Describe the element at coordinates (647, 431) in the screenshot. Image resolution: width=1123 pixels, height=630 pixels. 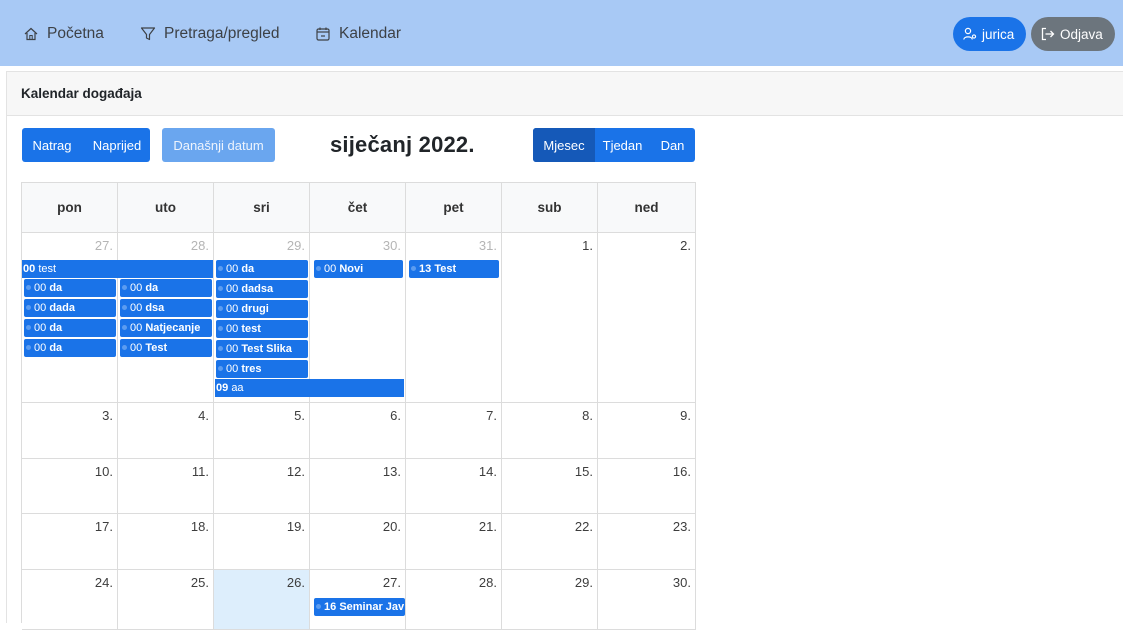
I see `day-cell: 9.` at that location.